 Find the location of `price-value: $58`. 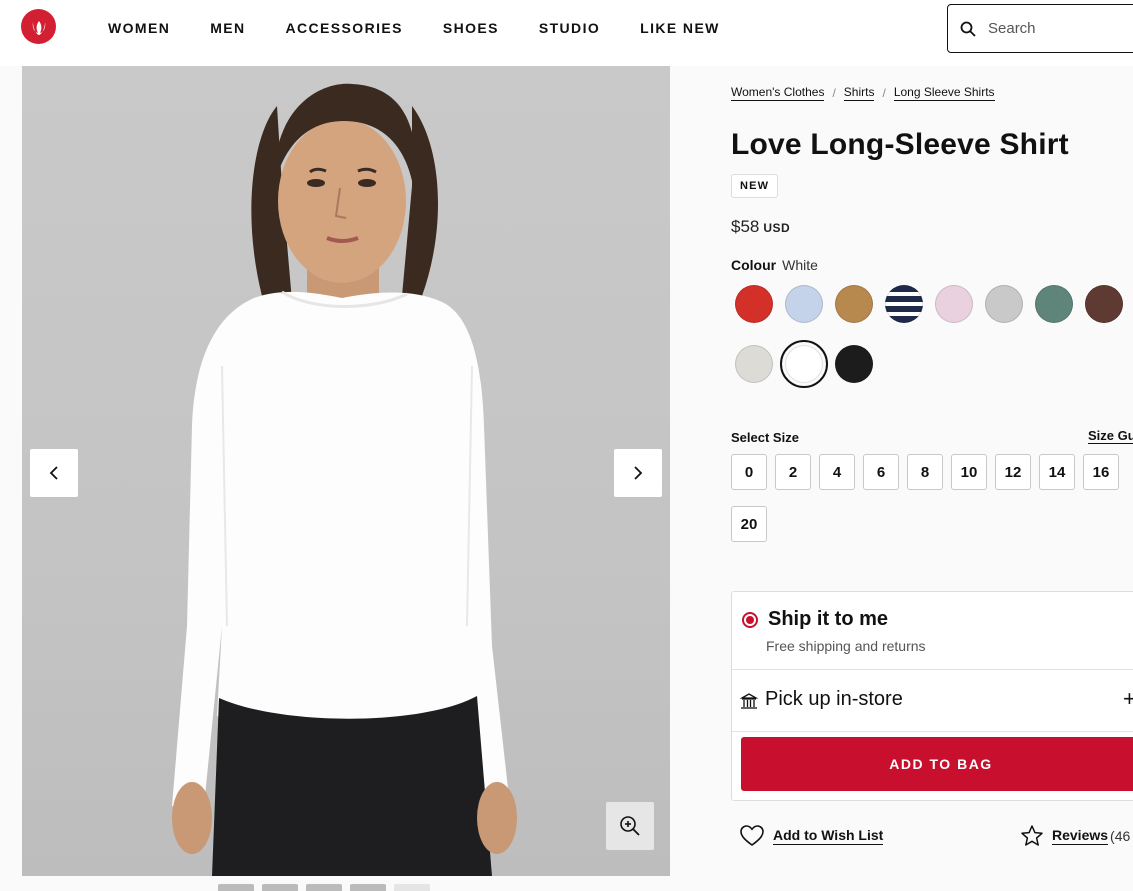

price-value: $58 is located at coordinates (745, 226).